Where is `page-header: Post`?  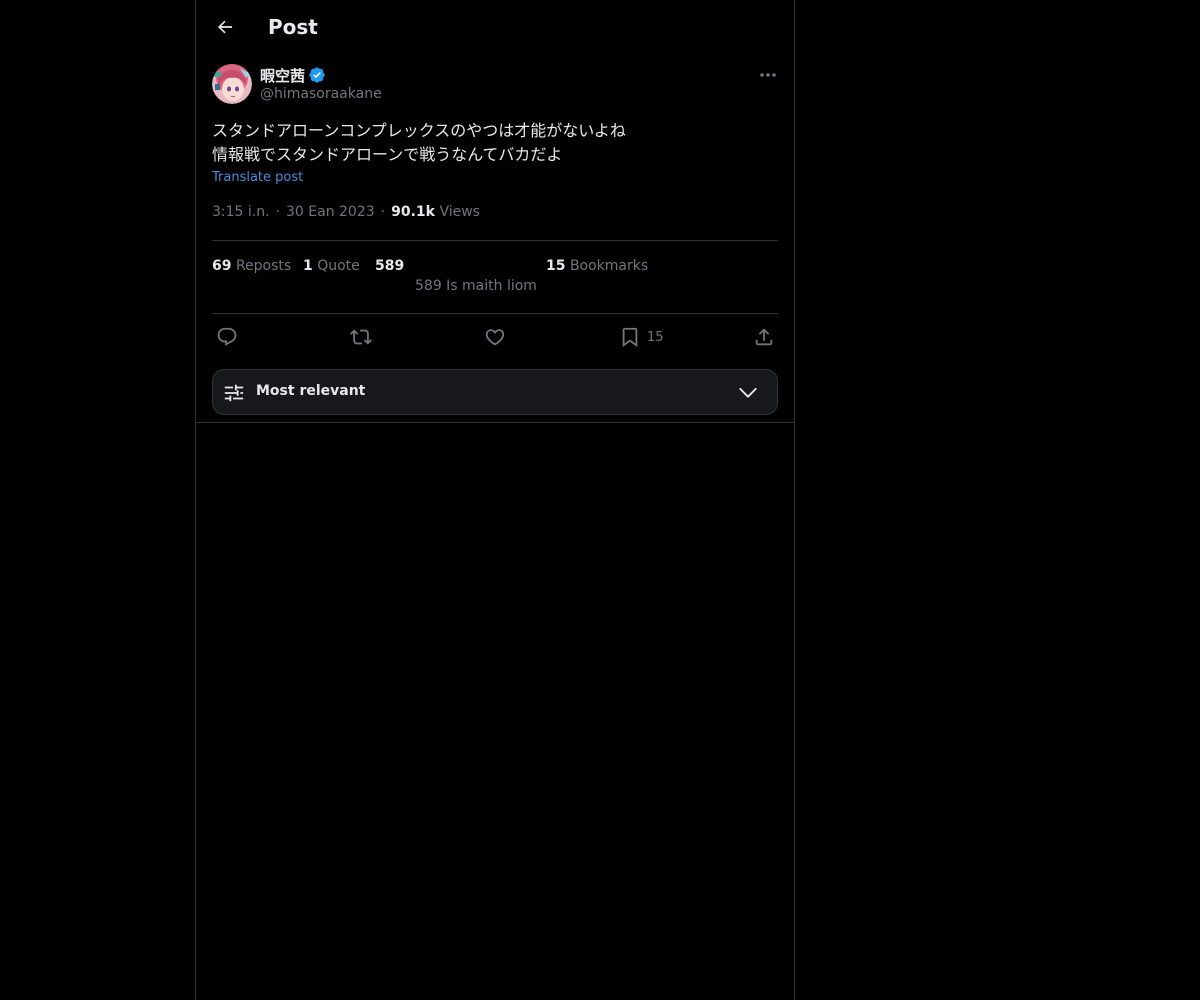
page-header: Post is located at coordinates (495, 26).